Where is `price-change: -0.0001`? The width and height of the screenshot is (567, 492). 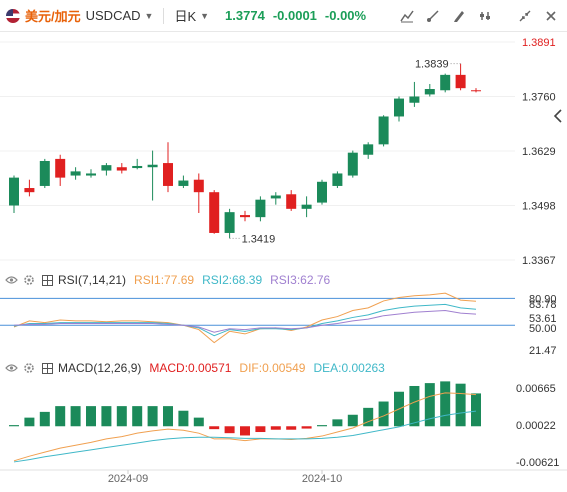
price-change: -0.0001 is located at coordinates (294, 15).